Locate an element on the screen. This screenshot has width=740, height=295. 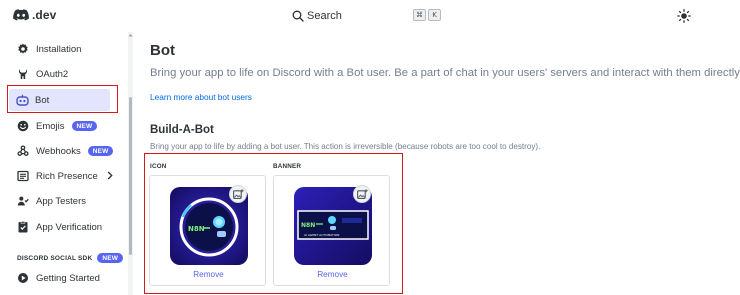
discord-dev-logo: .dev is located at coordinates (34, 15).